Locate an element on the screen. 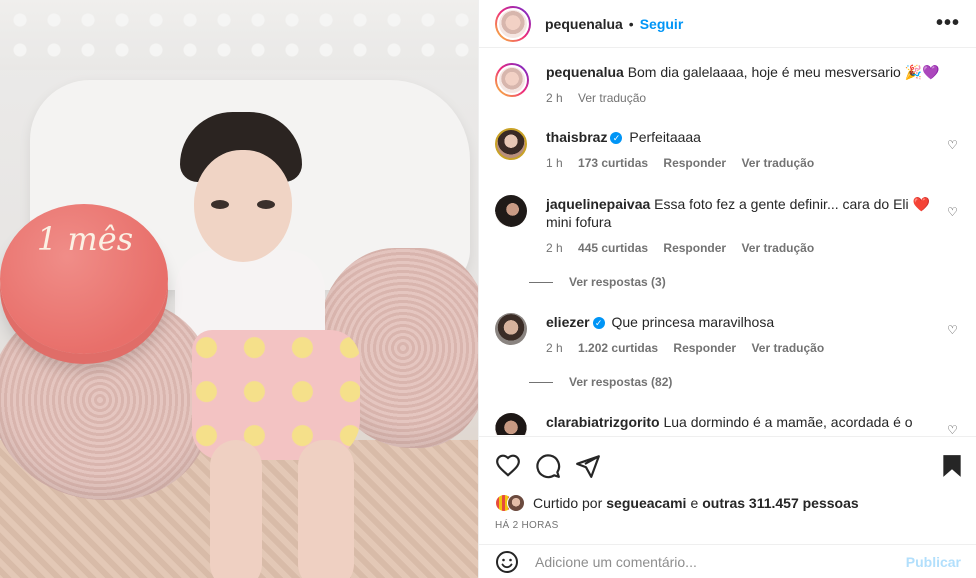 The width and height of the screenshot is (976, 578). caption-avatar is located at coordinates (512, 80).